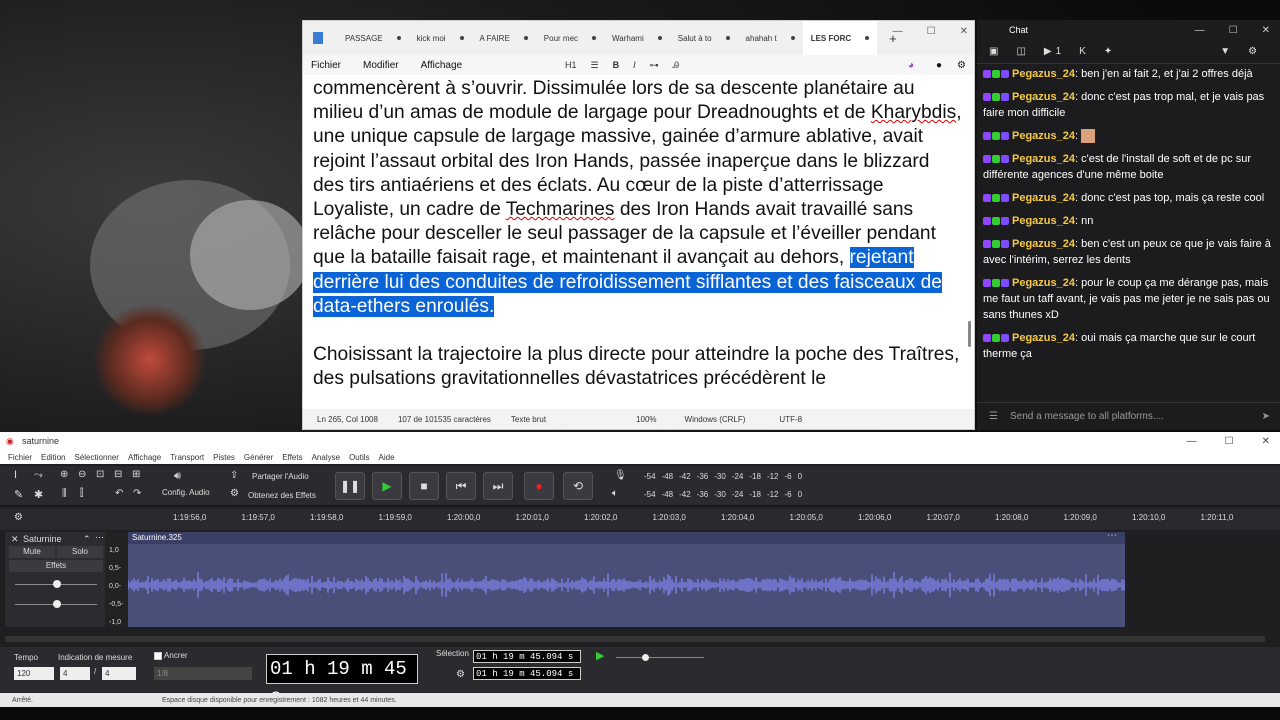 The height and width of the screenshot is (720, 1280). I want to click on menu-item: Transport, so click(187, 457).